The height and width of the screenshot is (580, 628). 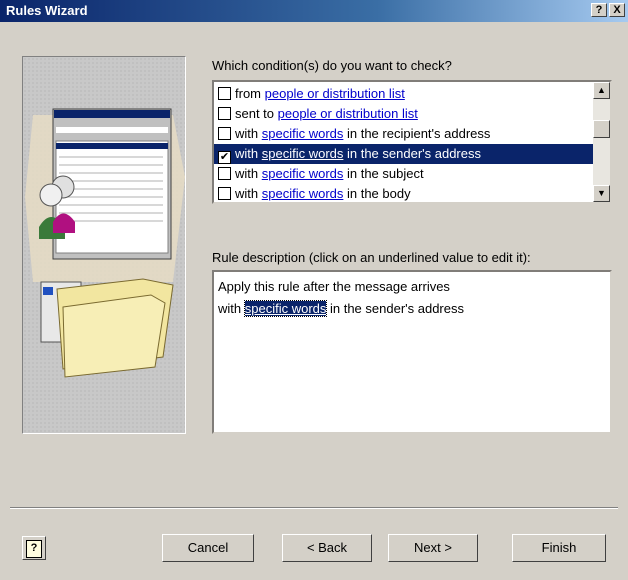 I want to click on footer-divider, so click(x=314, y=508).